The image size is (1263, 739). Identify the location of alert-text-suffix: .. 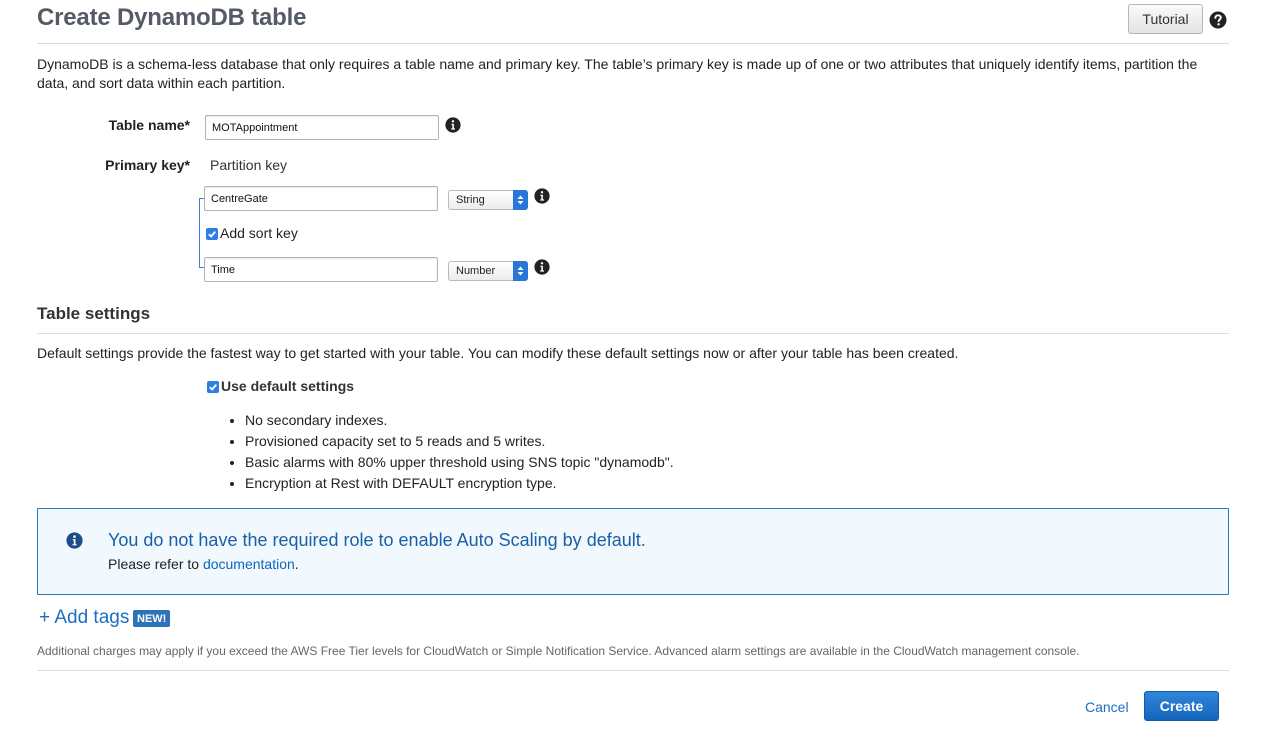
(296, 564).